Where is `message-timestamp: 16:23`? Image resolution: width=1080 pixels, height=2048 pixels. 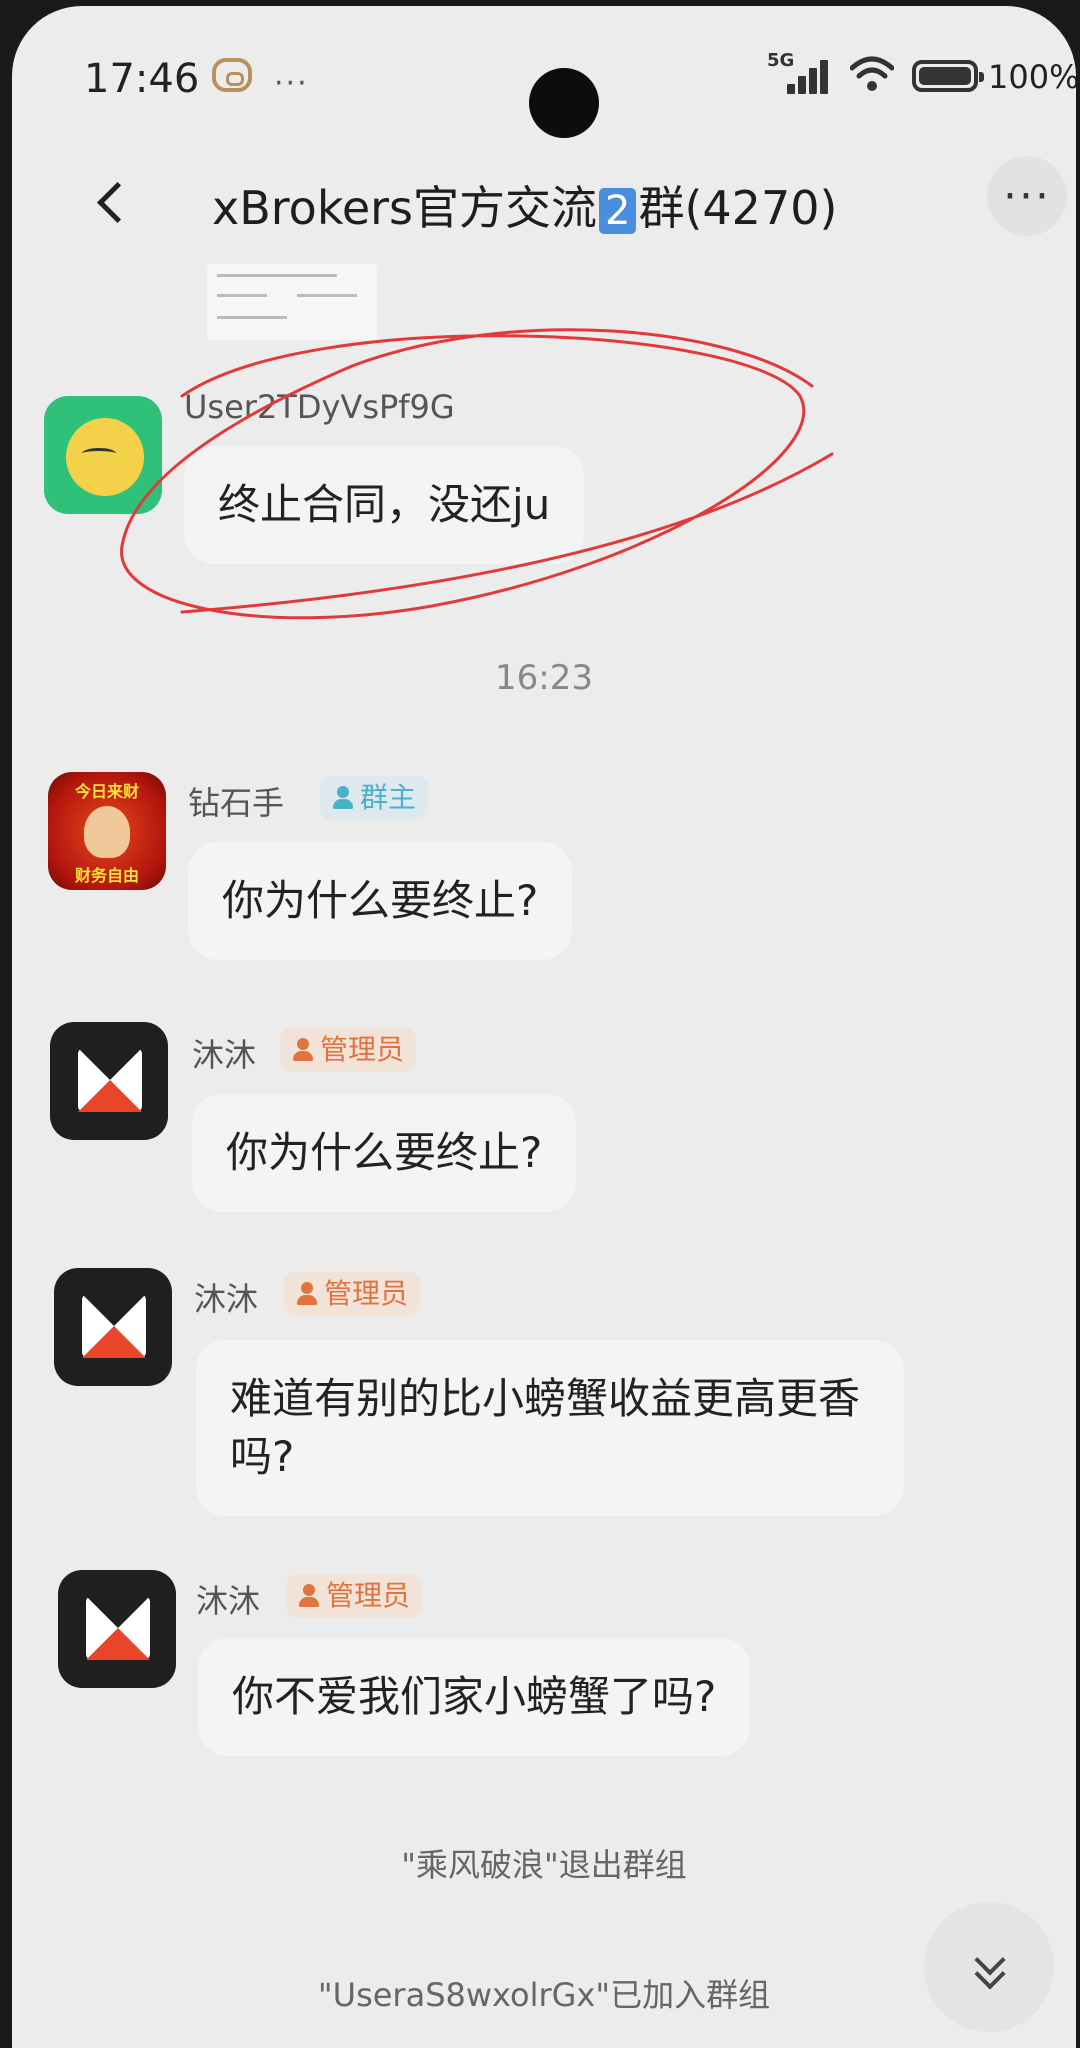 message-timestamp: 16:23 is located at coordinates (544, 678).